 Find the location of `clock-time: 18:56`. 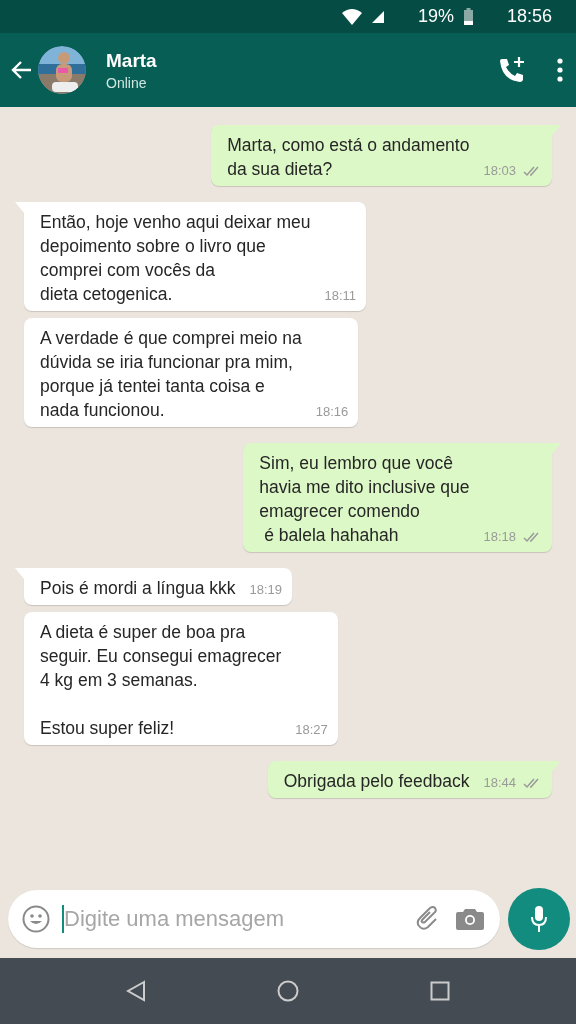

clock-time: 18:56 is located at coordinates (529, 16).